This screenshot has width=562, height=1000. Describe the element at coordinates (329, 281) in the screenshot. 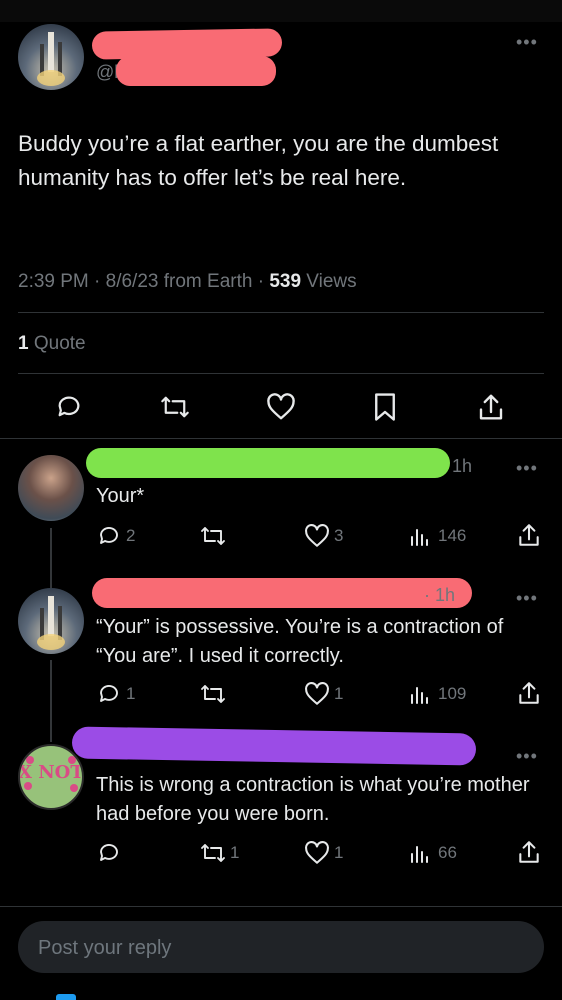

I see `views-label: Views` at that location.